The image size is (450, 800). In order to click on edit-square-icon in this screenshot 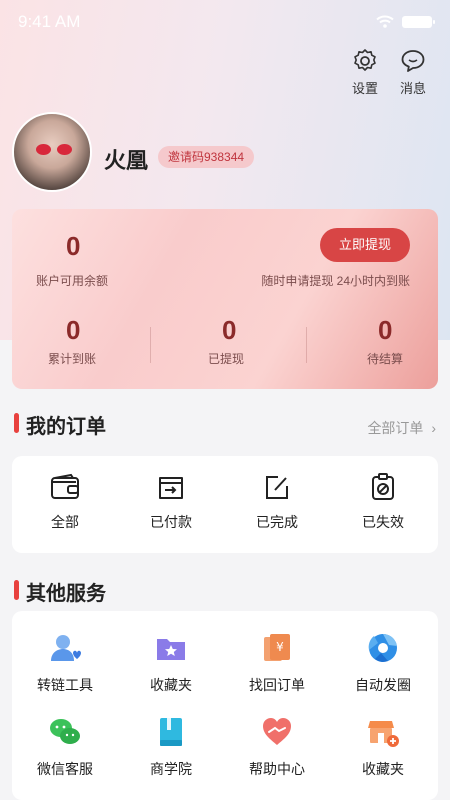, I will do `click(277, 487)`.